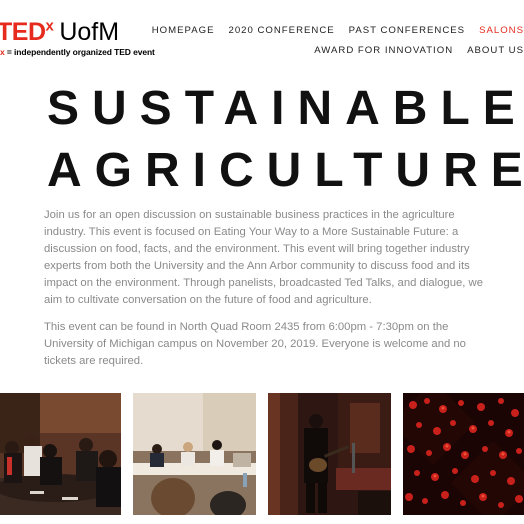 The height and width of the screenshot is (524, 524). I want to click on photo-discussion-table-image, so click(60, 454).